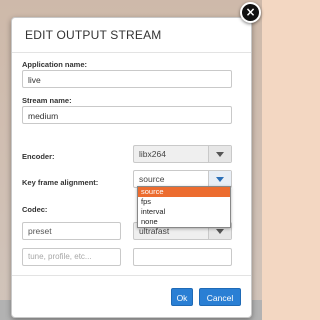  I want to click on dropdown-option-interval: interval, so click(184, 212).